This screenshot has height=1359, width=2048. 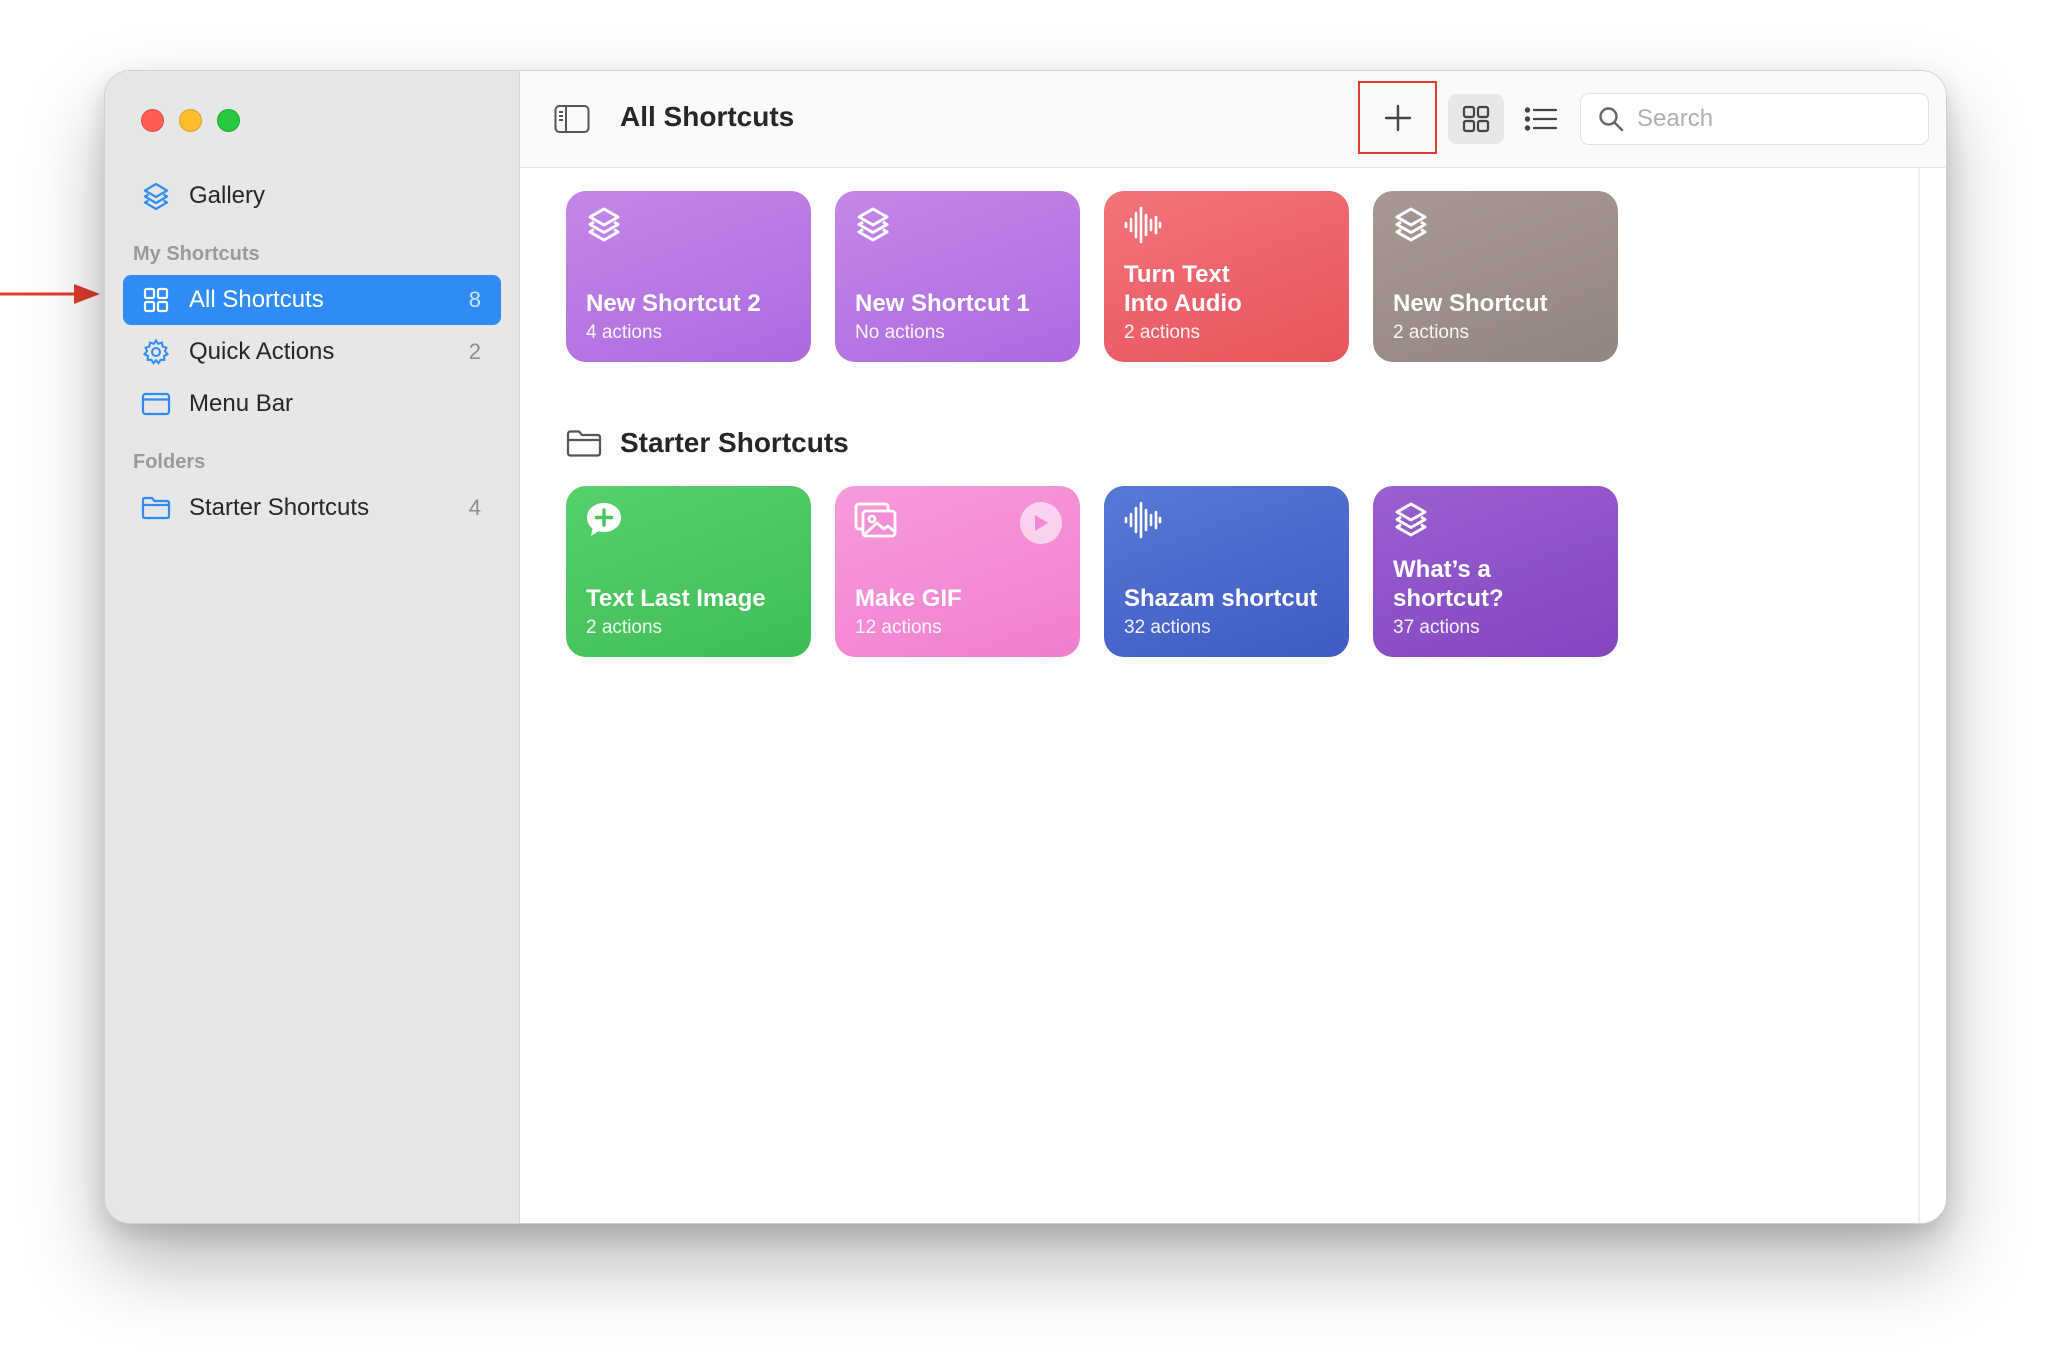 What do you see at coordinates (279, 507) in the screenshot?
I see `sidebar-item-label: Starter Shortcuts` at bounding box center [279, 507].